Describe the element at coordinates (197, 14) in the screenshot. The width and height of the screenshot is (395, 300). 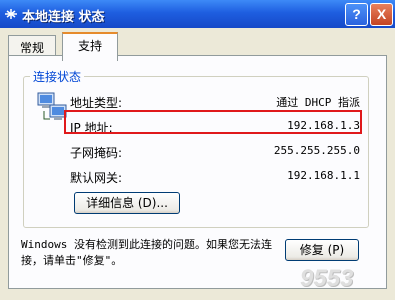
I see `title-bar: 本地连接 状态 ? X` at that location.